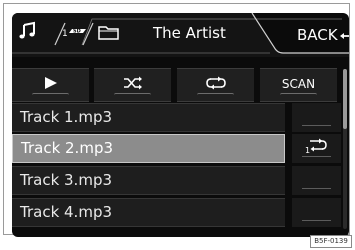  What do you see at coordinates (331, 241) in the screenshot?
I see `reference-code: B5F-0139` at bounding box center [331, 241].